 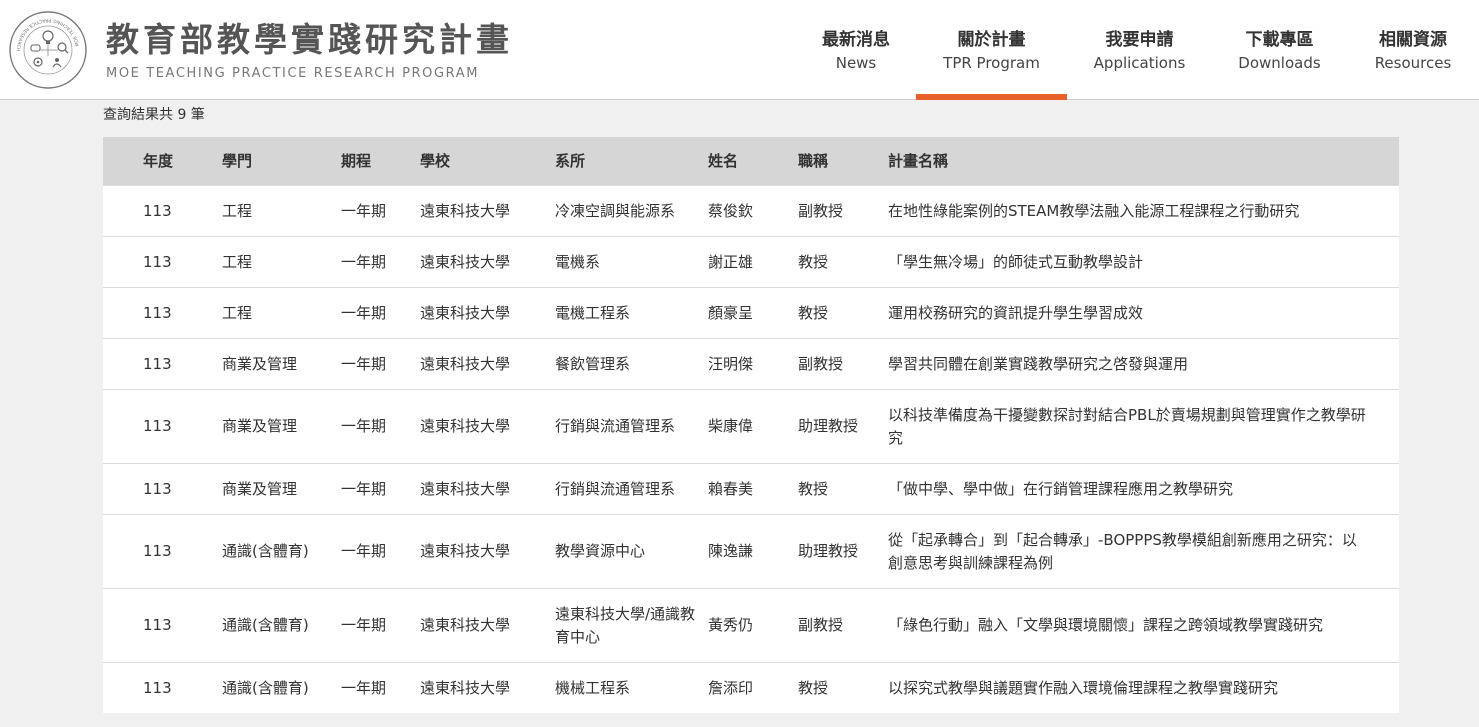 I want to click on nav-label-zh: 相關資源, so click(x=1413, y=40).